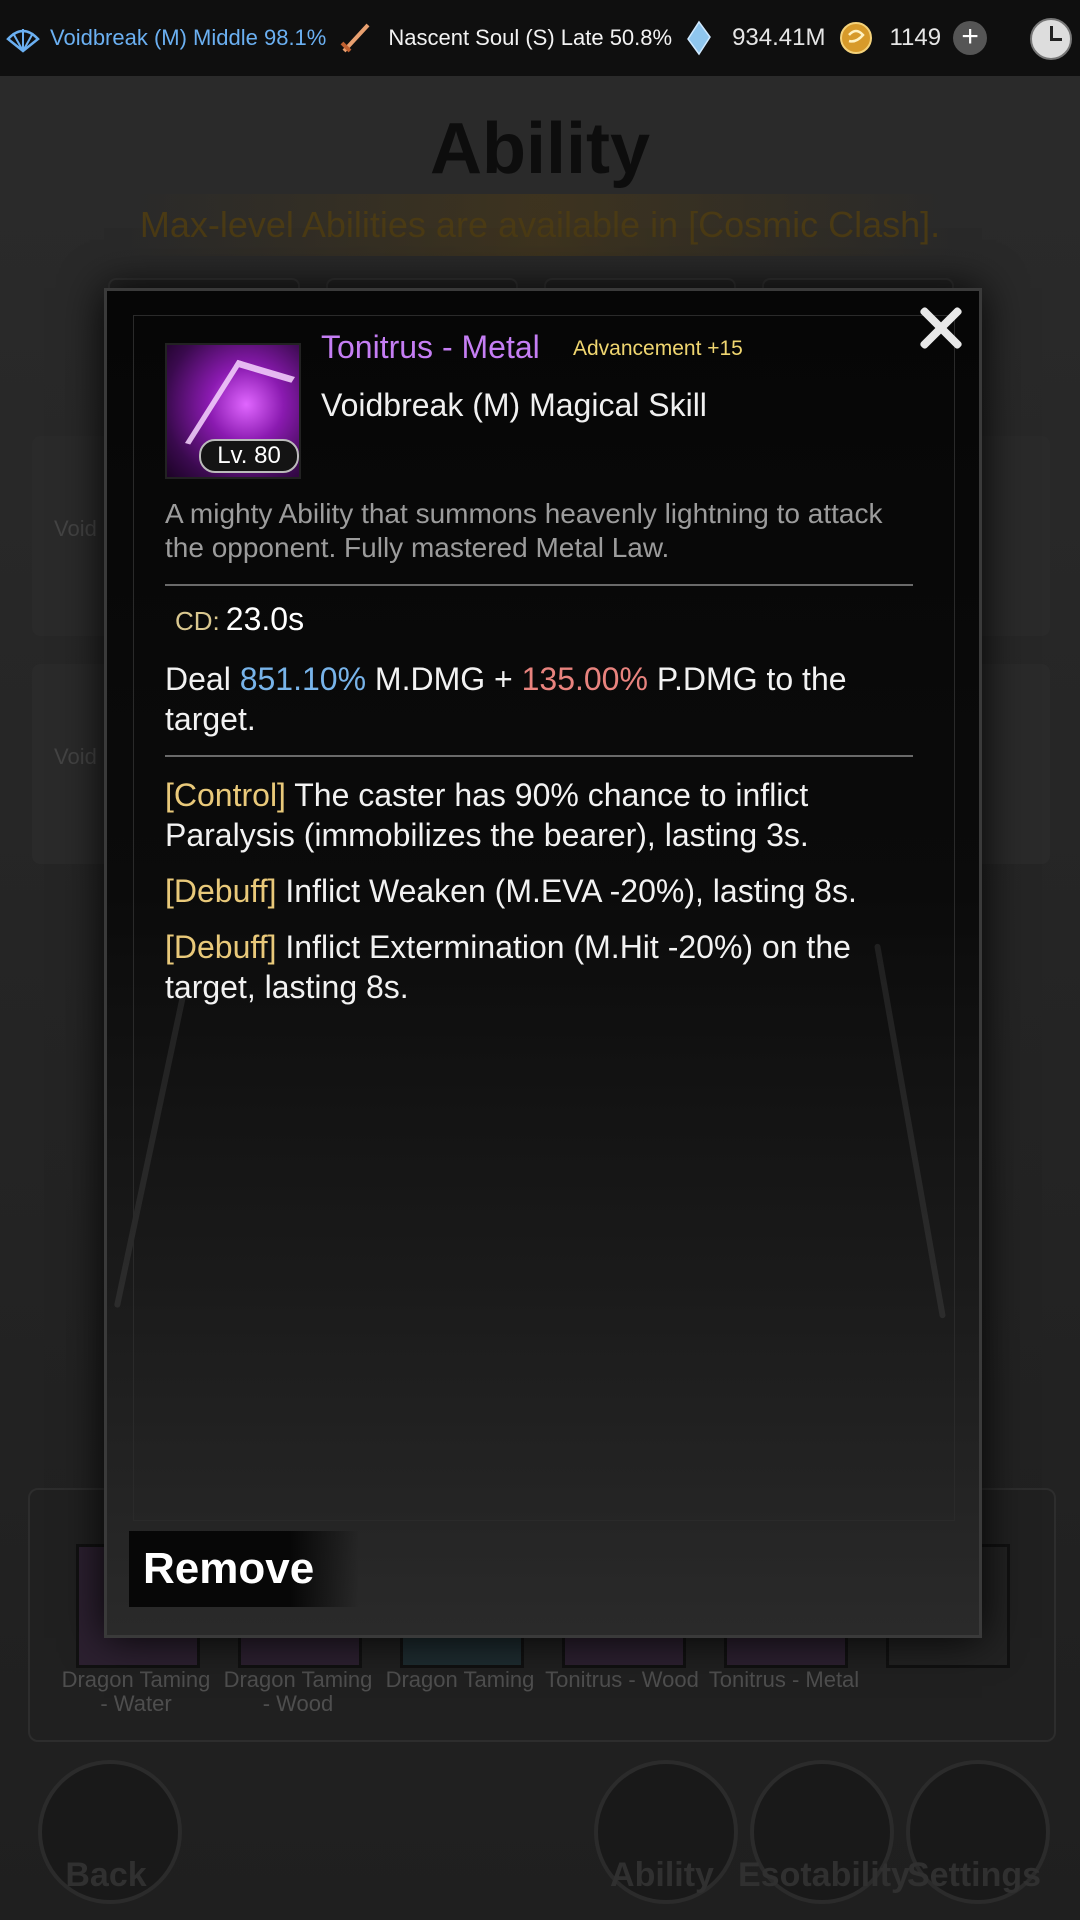 This screenshot has width=1080, height=1920. Describe the element at coordinates (249, 456) in the screenshot. I see `level-badge: Lv. 80` at that location.